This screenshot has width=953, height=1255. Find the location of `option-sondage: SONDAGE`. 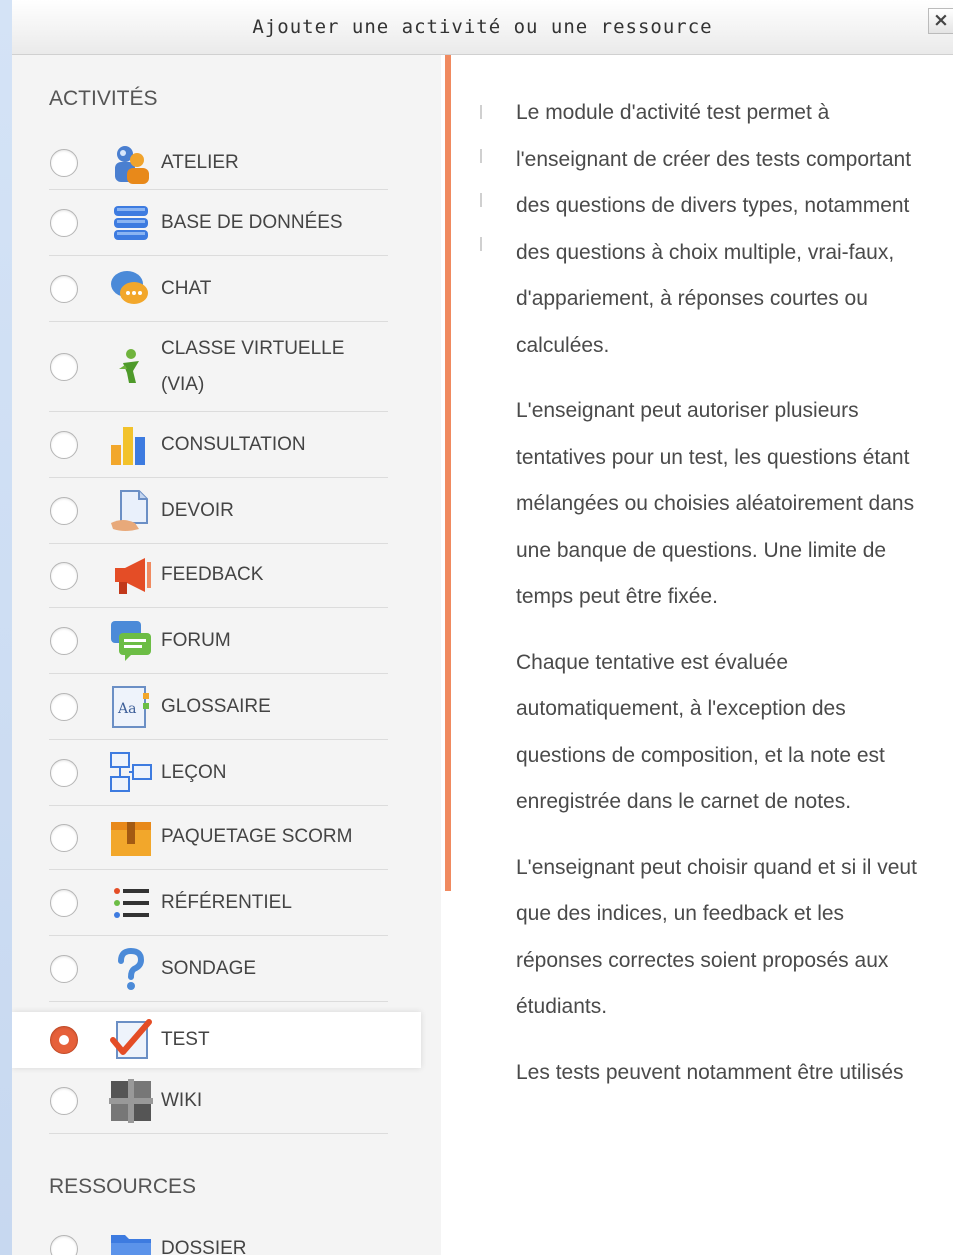

option-sondage: SONDAGE is located at coordinates (216, 969).